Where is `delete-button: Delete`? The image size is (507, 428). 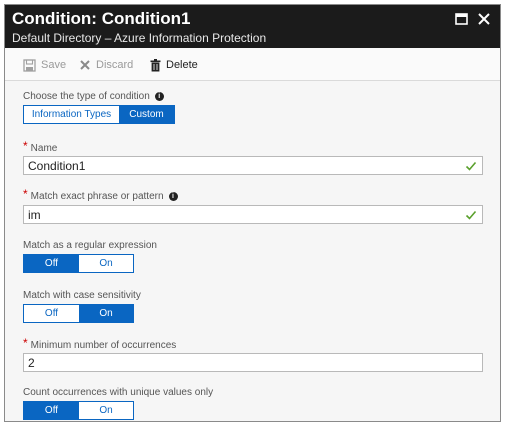
delete-button: Delete is located at coordinates (174, 65).